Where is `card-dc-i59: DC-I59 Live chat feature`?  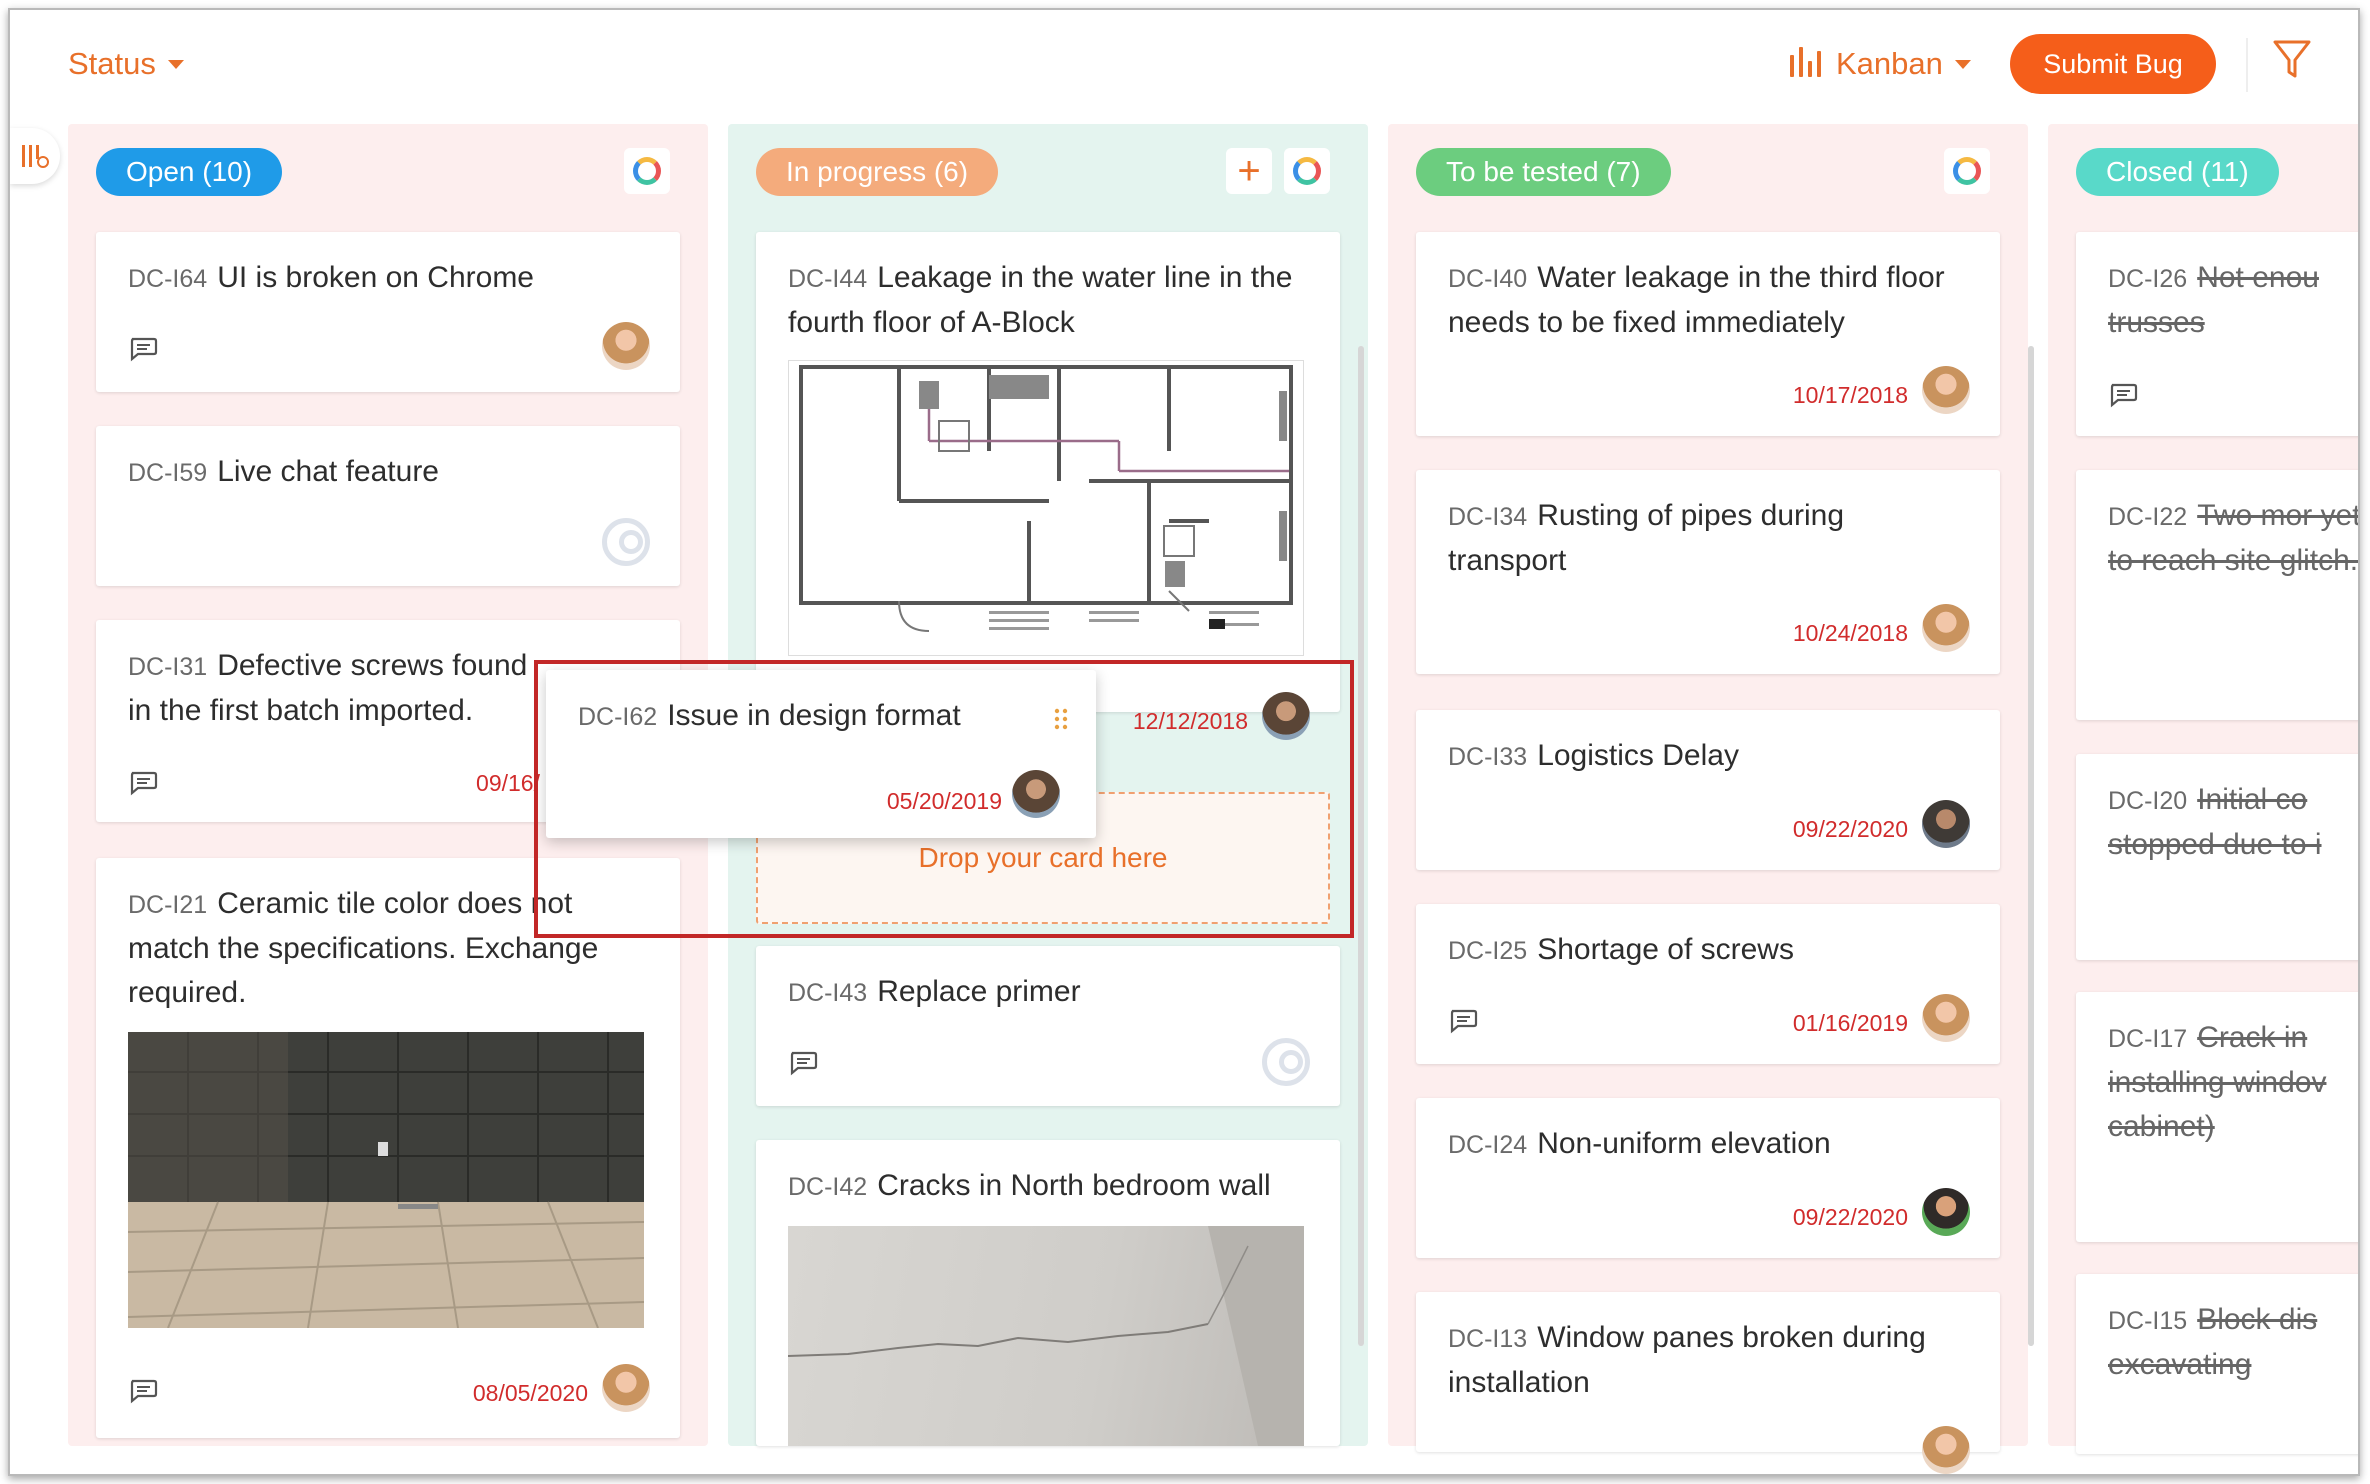
card-dc-i59: DC-I59 Live chat feature is located at coordinates (388, 506).